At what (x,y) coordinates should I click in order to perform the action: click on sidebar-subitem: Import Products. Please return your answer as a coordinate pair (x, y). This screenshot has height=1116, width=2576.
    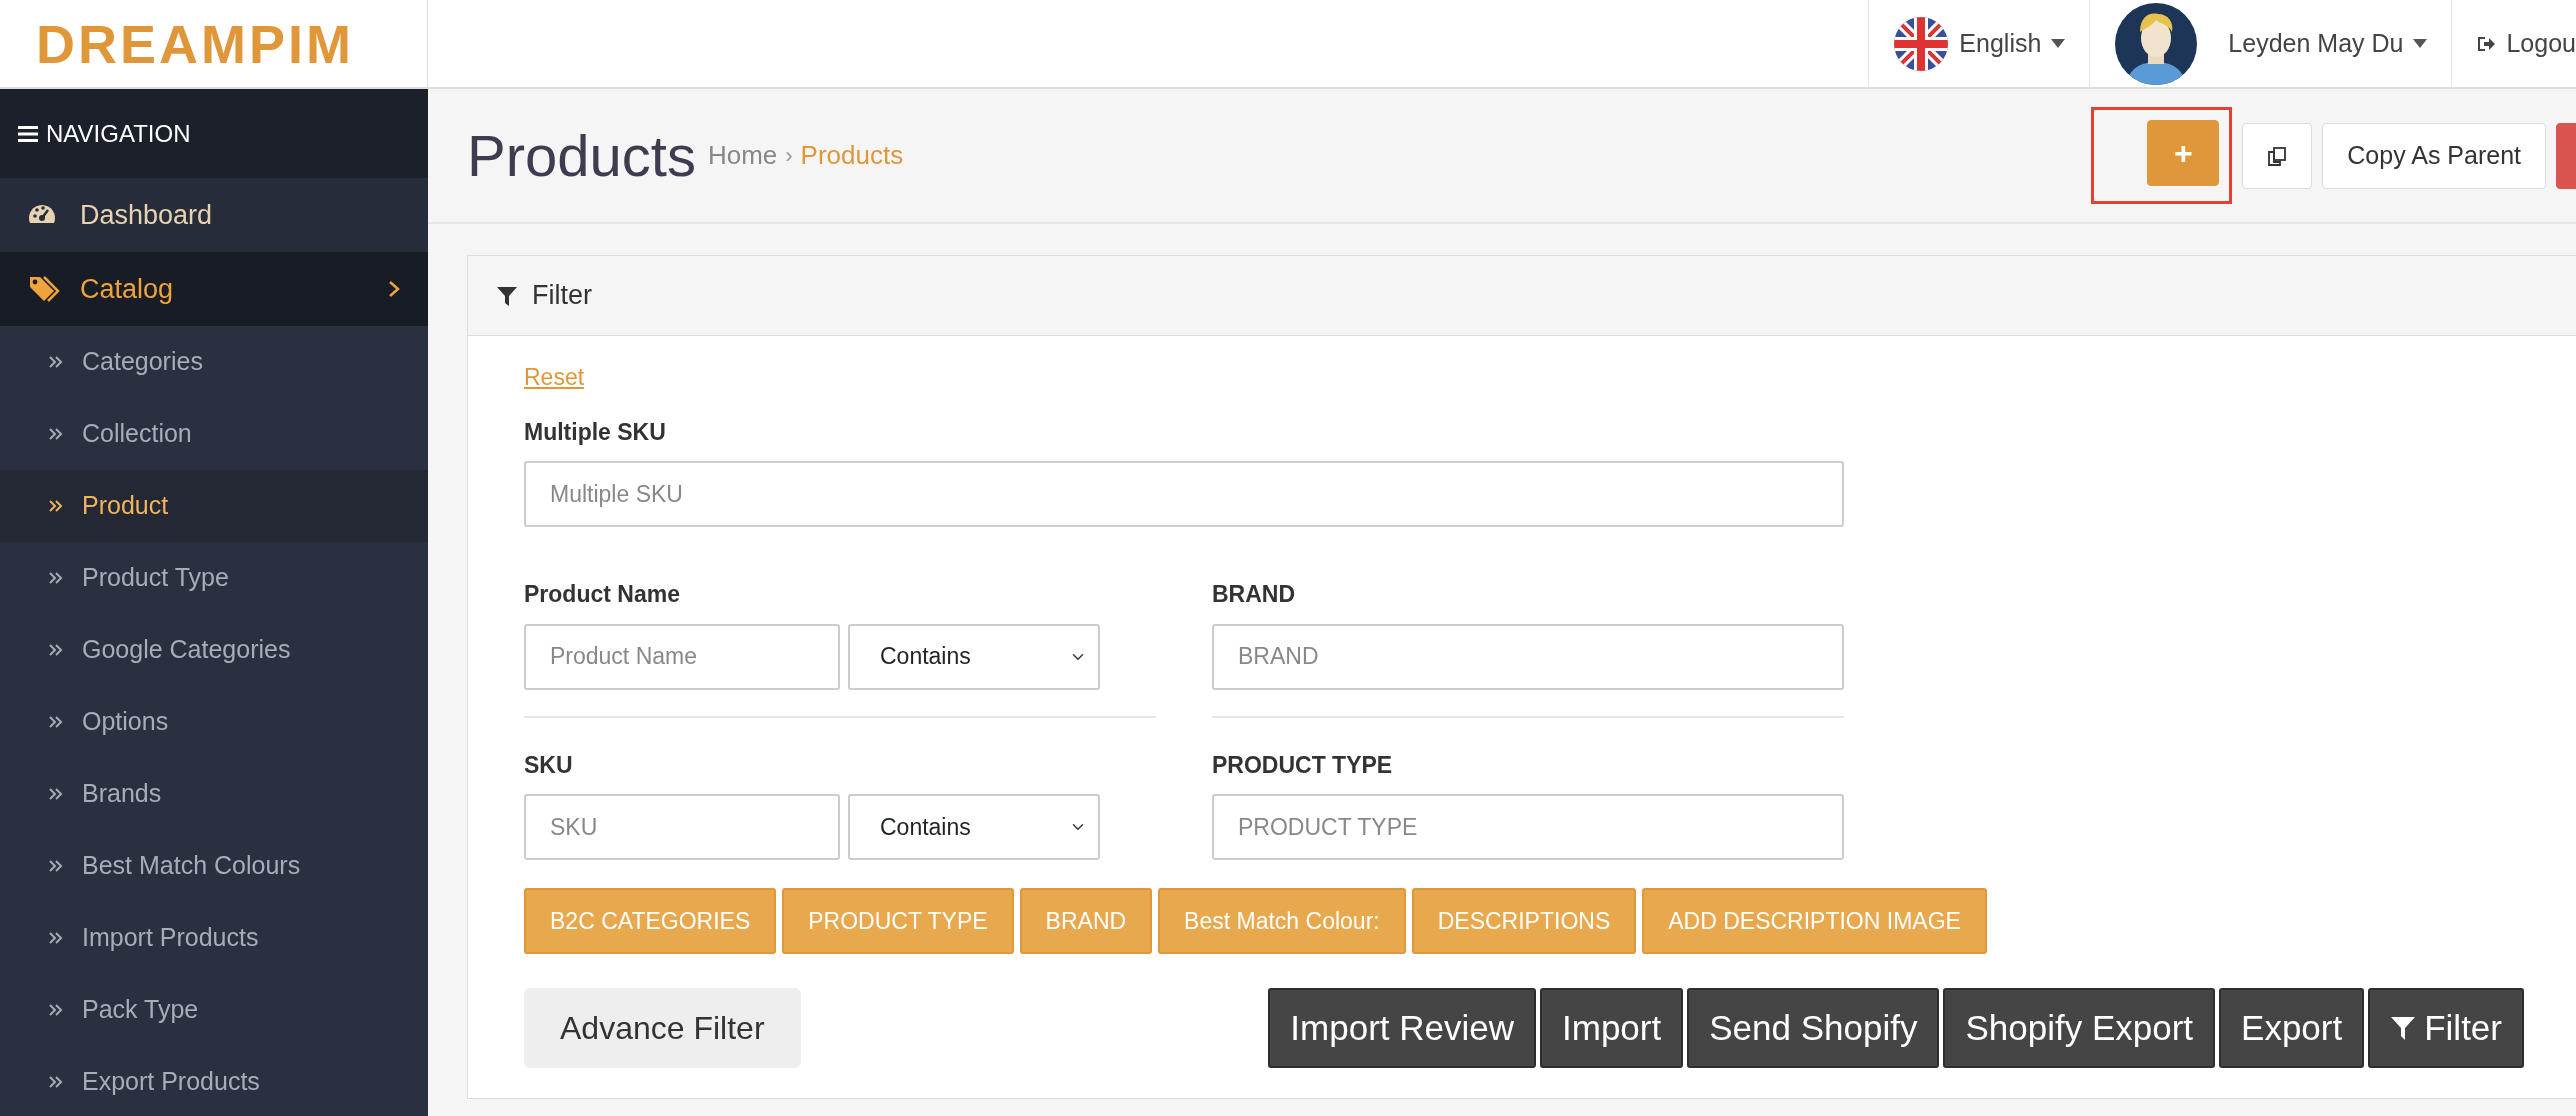
    Looking at the image, I should click on (214, 938).